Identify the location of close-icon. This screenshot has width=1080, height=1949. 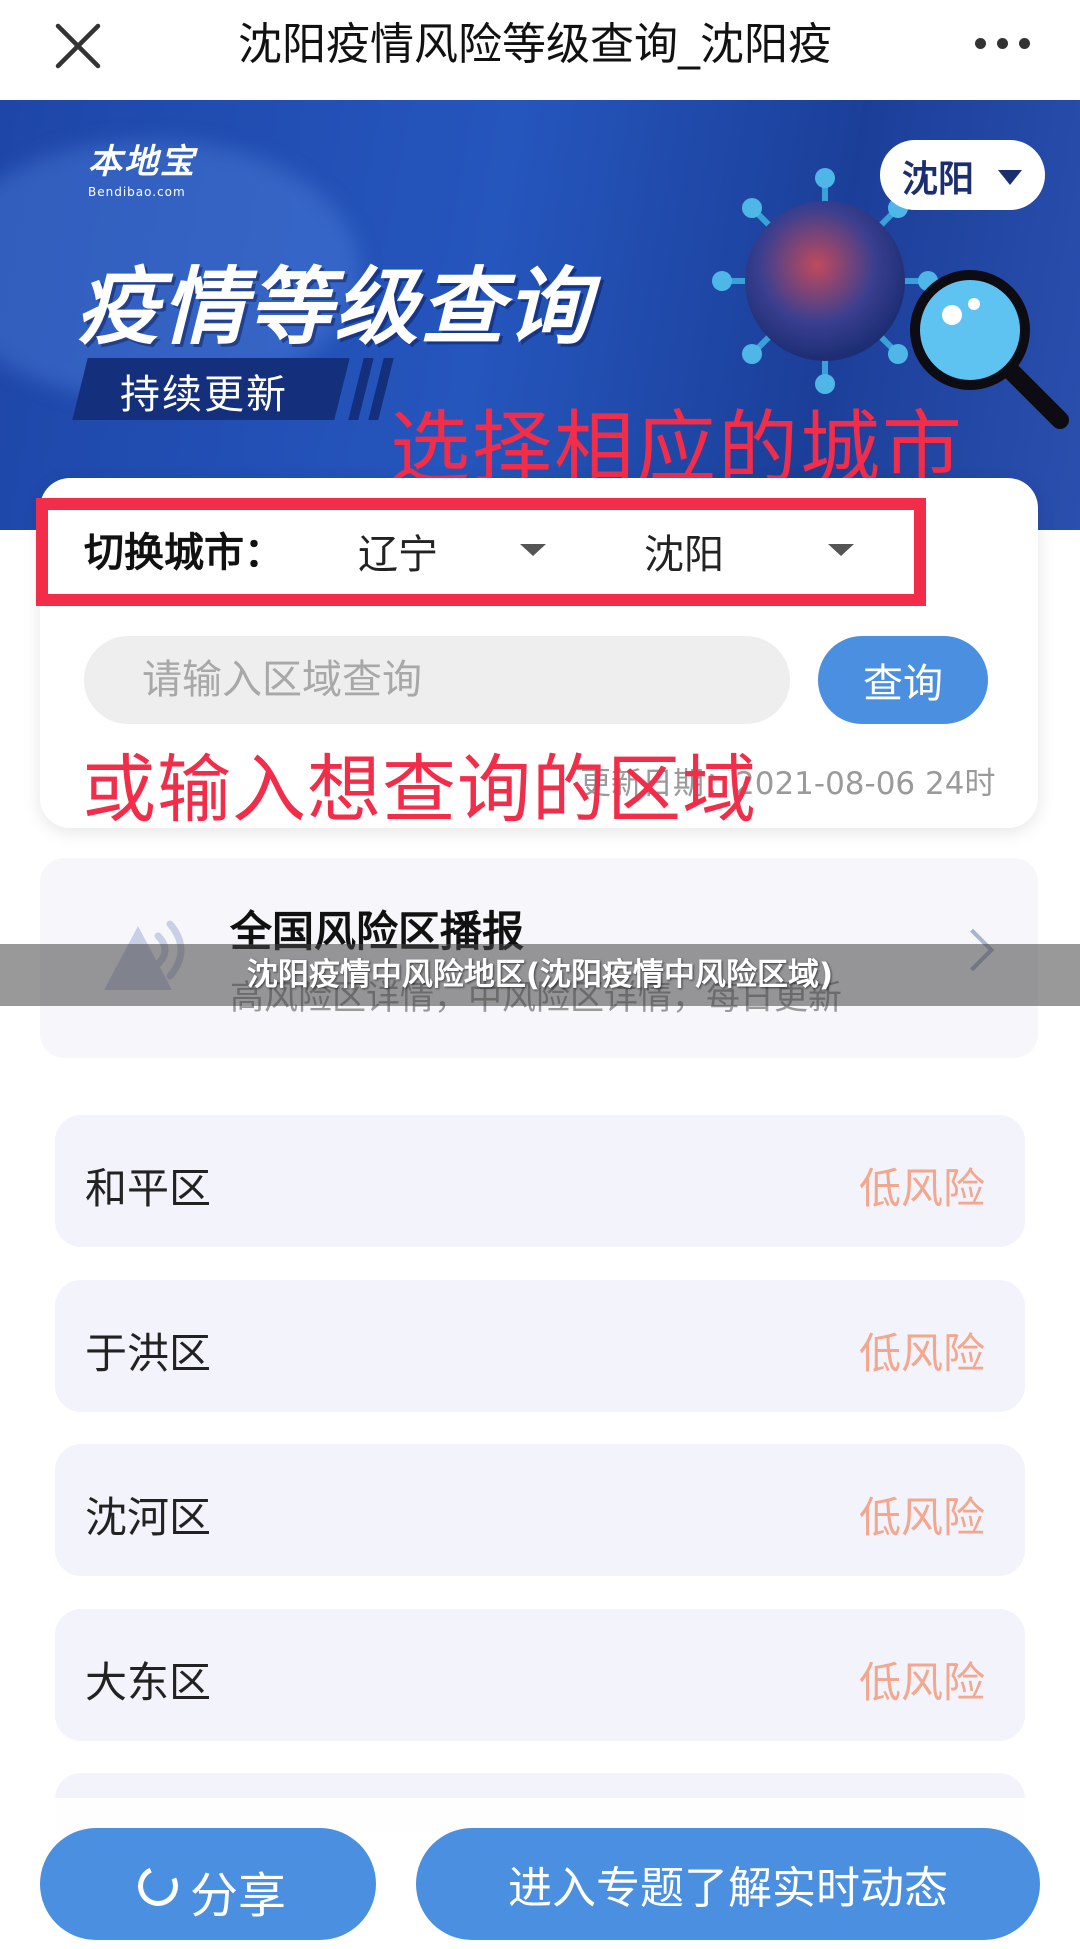
(78, 46).